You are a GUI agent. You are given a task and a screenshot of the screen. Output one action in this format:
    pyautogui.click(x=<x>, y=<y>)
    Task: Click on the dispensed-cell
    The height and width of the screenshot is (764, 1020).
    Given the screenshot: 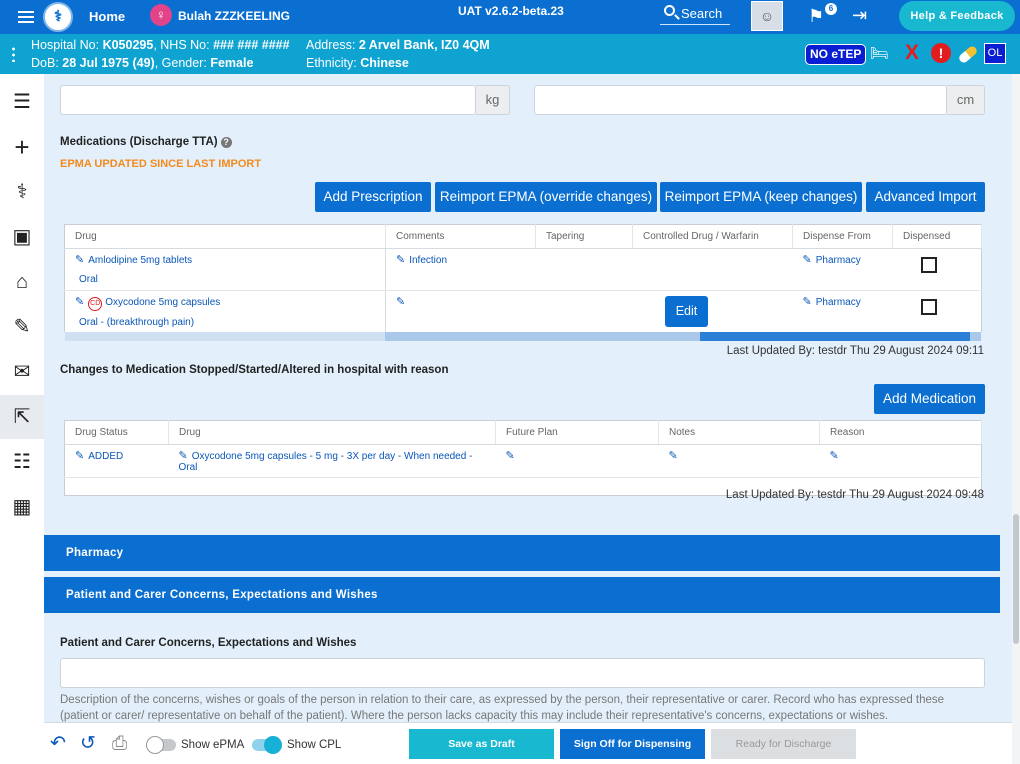 What is the action you would take?
    pyautogui.click(x=937, y=311)
    